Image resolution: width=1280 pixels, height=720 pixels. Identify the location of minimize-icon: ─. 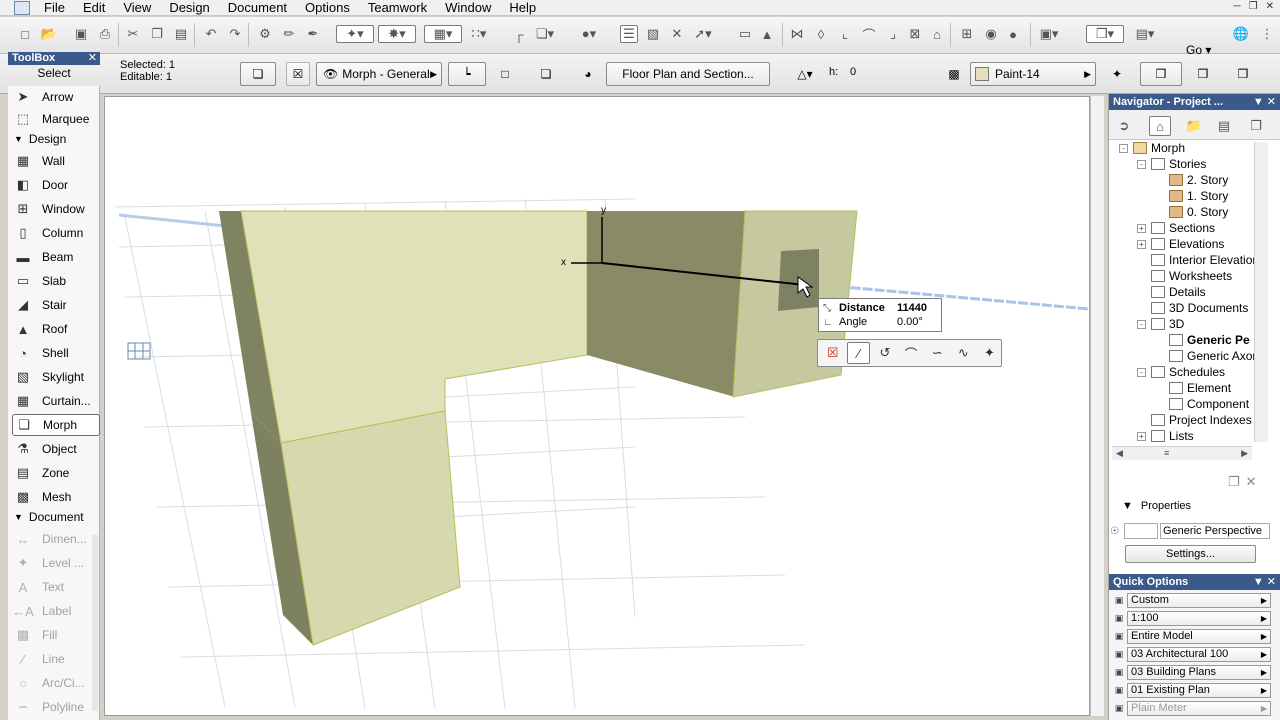
(1237, 6).